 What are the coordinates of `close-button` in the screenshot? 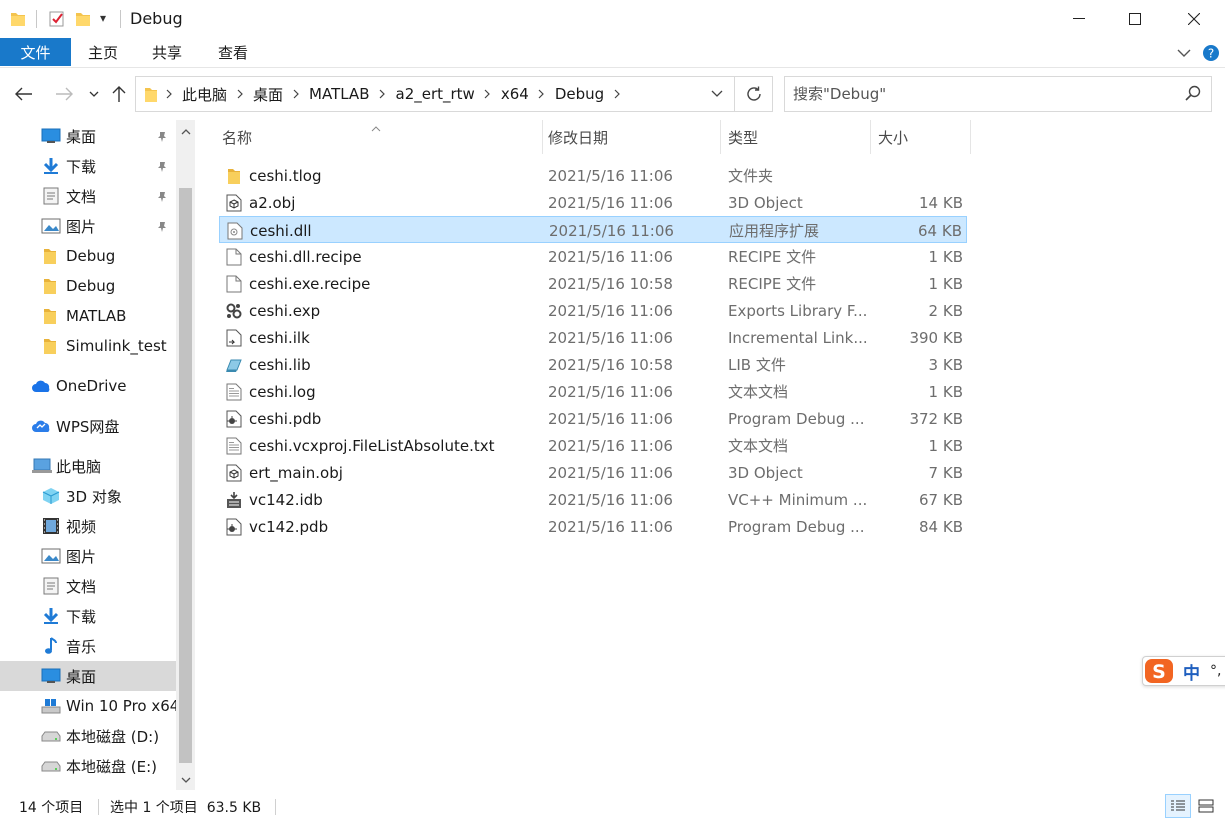 It's located at (1194, 19).